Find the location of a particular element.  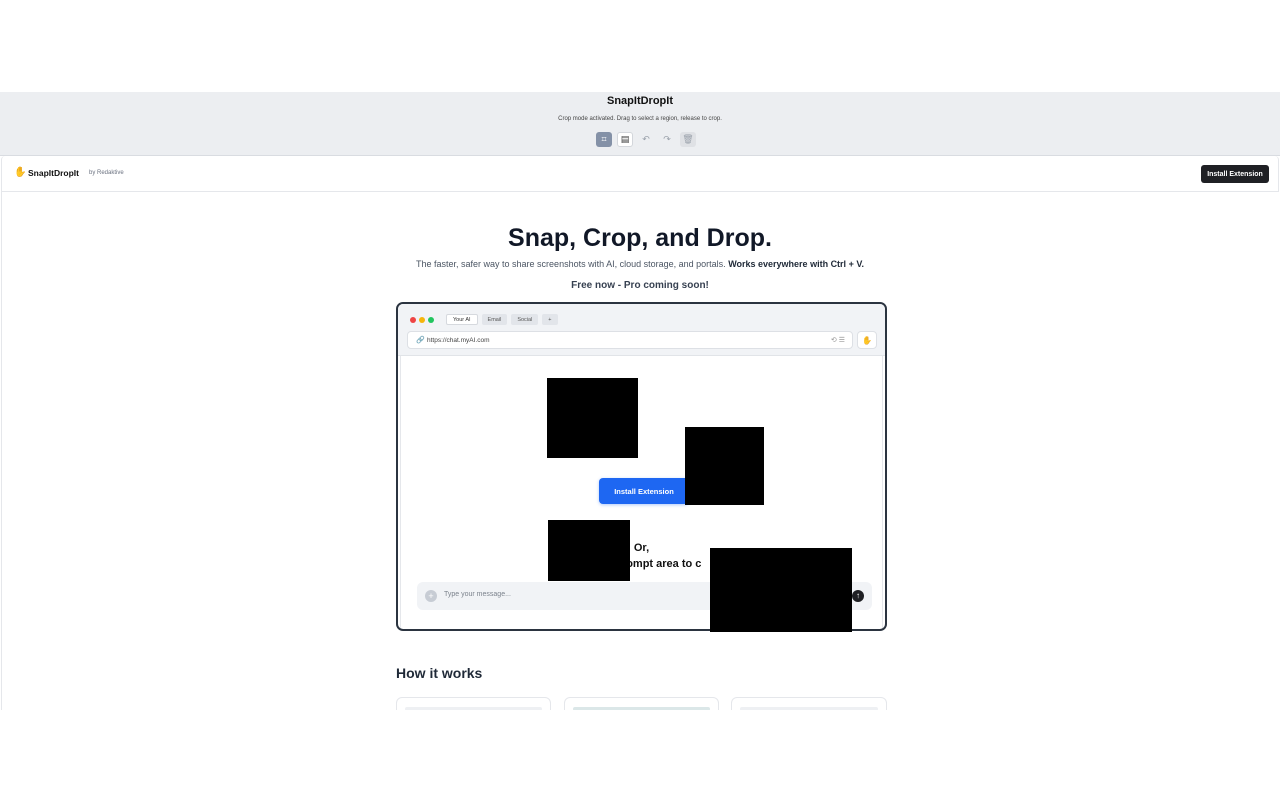

address-url: https://chat.myAI.com is located at coordinates (458, 340).